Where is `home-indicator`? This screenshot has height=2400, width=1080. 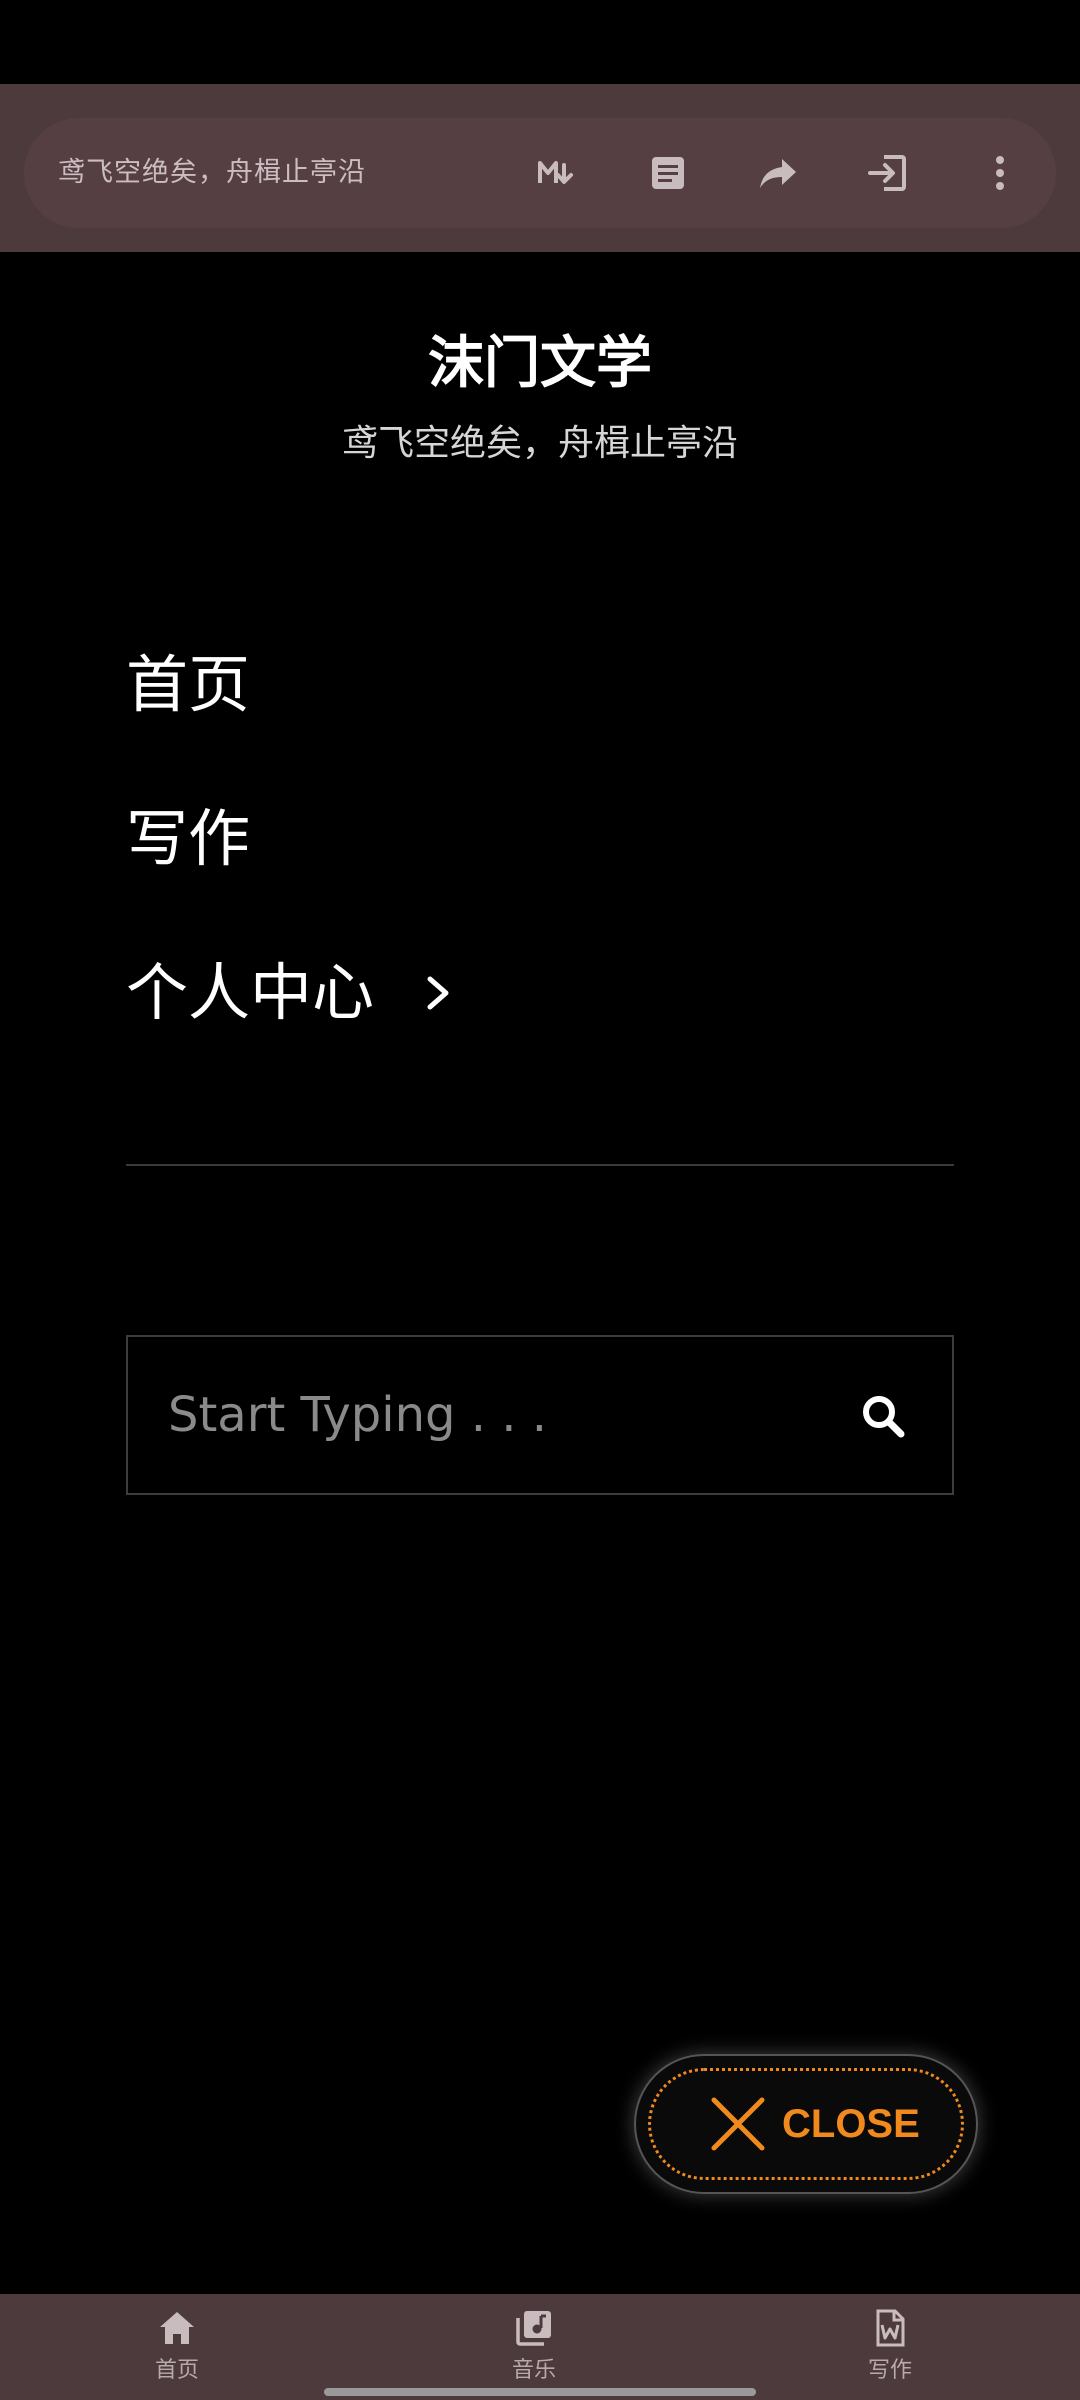 home-indicator is located at coordinates (540, 2392).